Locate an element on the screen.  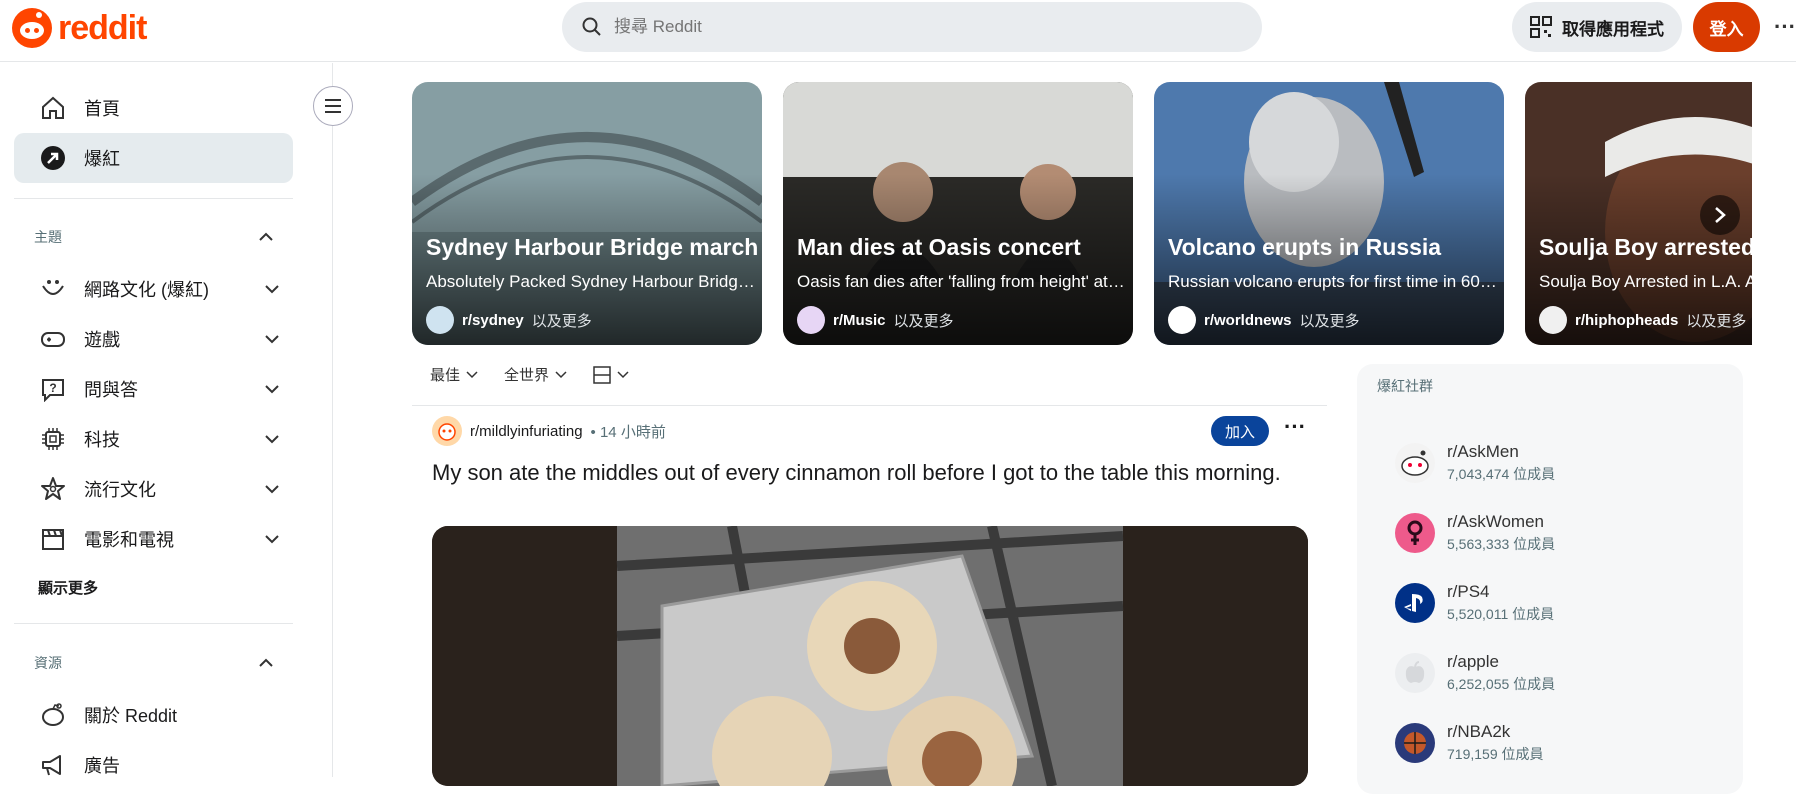
community-members: 7,043,474 位成員 is located at coordinates (1501, 474).